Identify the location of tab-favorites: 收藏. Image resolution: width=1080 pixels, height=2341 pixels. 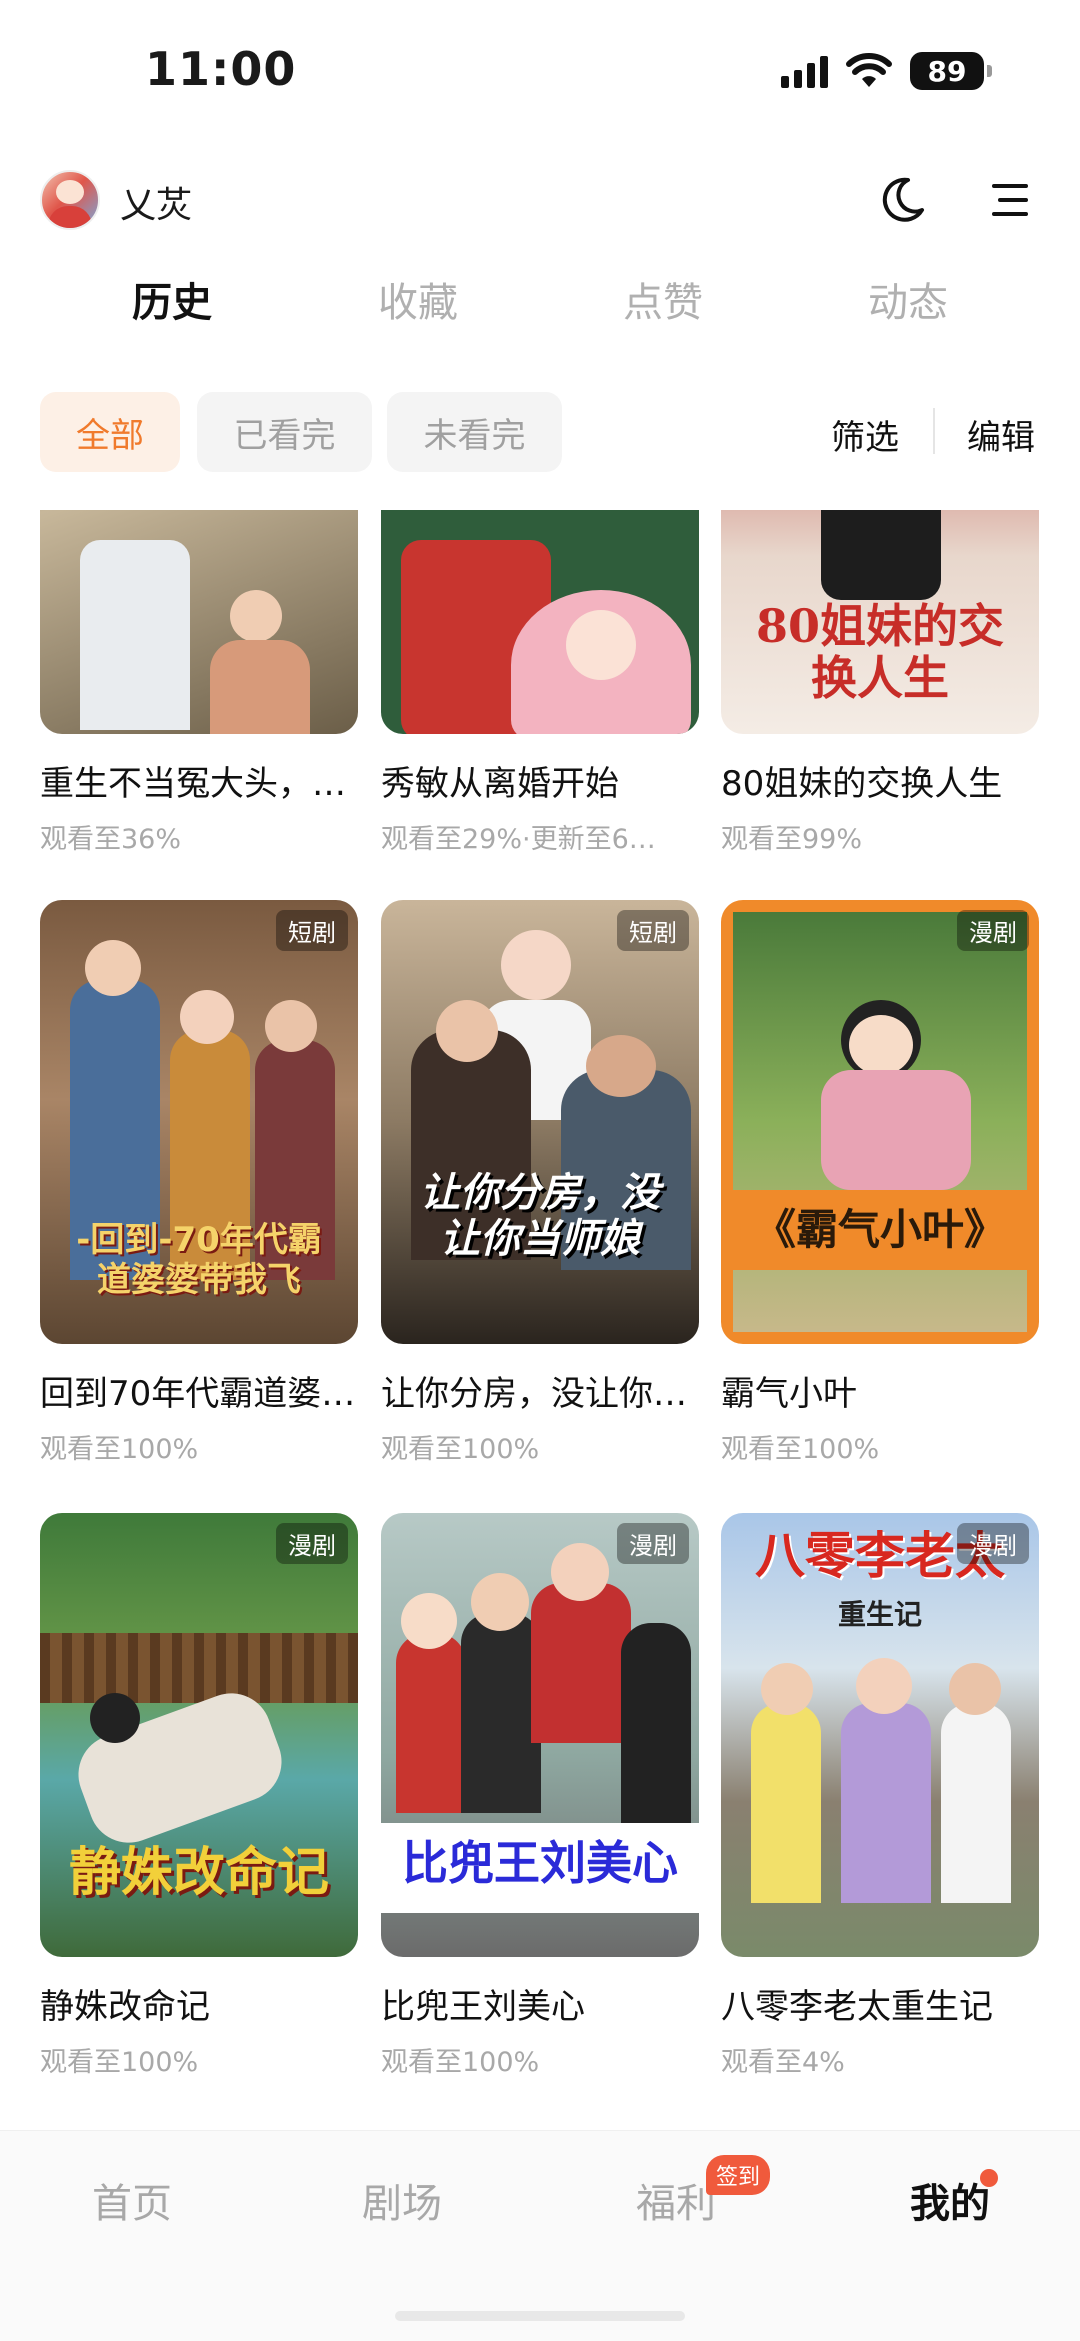
(418, 299).